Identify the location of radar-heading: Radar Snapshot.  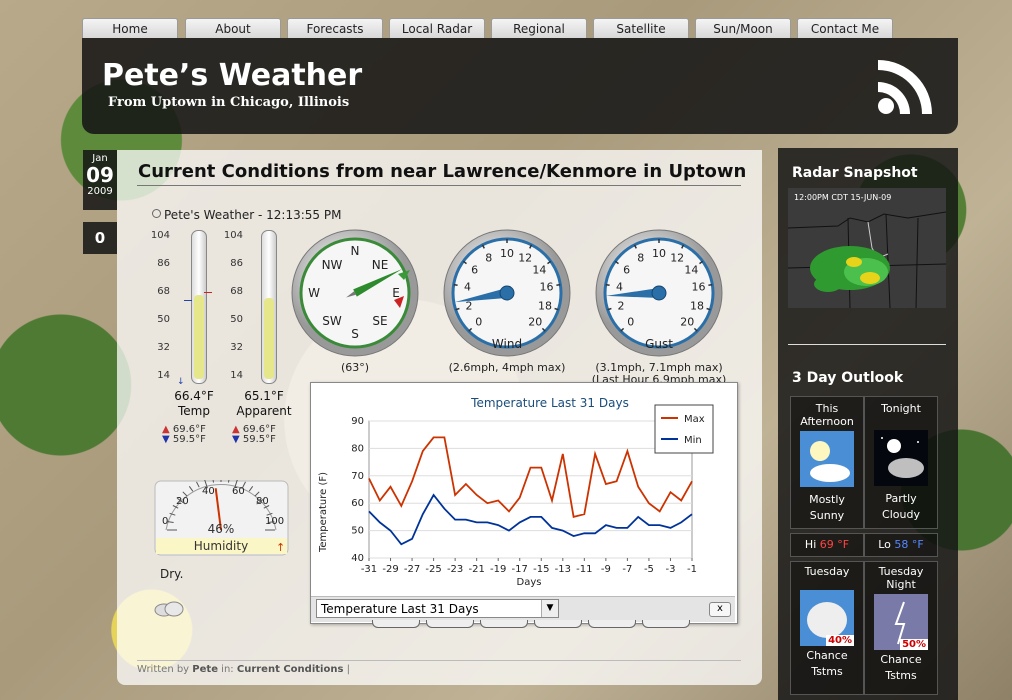
(855, 173).